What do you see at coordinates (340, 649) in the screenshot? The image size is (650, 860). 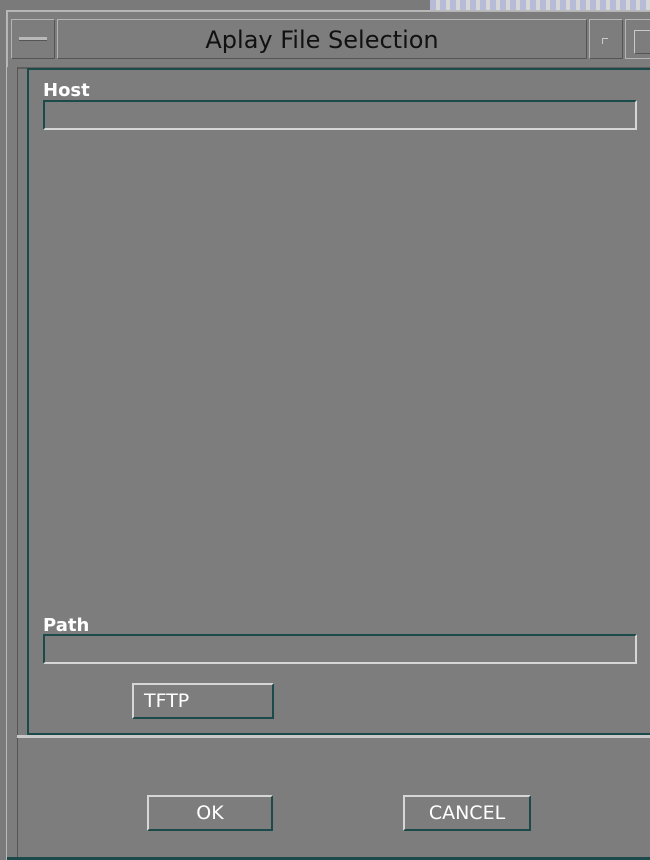 I see `path-input` at bounding box center [340, 649].